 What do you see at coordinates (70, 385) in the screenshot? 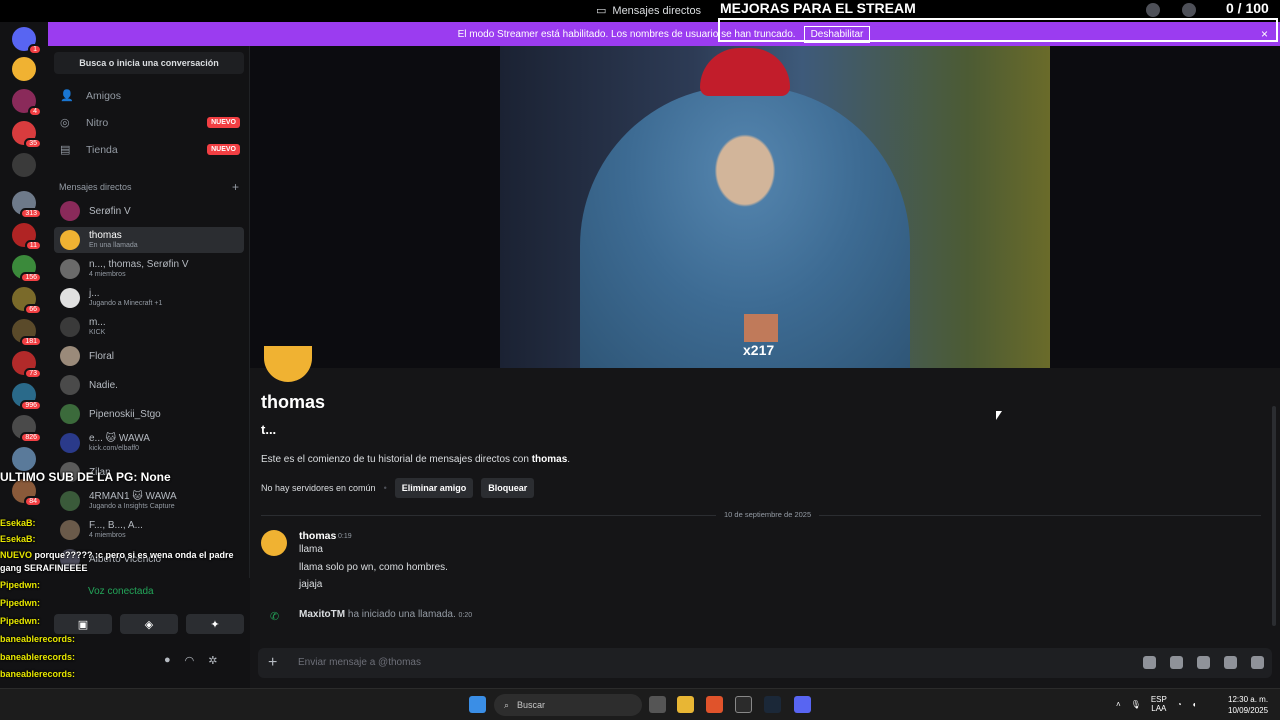
I see `avatar` at bounding box center [70, 385].